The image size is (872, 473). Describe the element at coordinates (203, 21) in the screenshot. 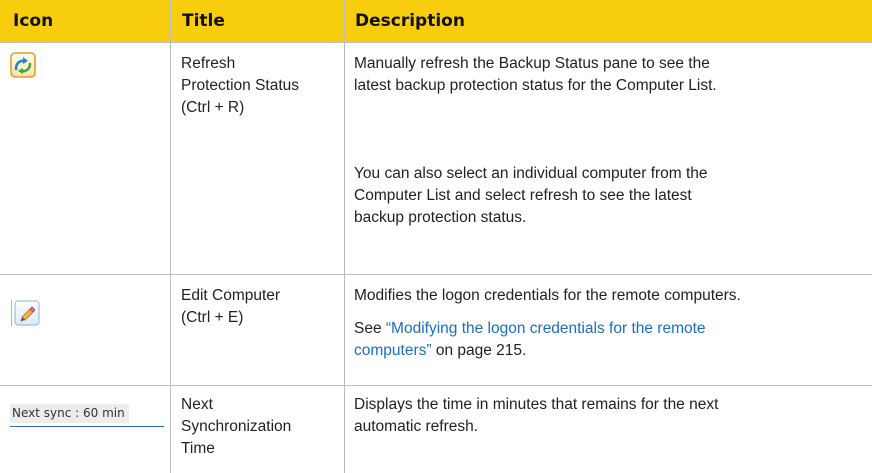

I see `header-title: Title` at that location.